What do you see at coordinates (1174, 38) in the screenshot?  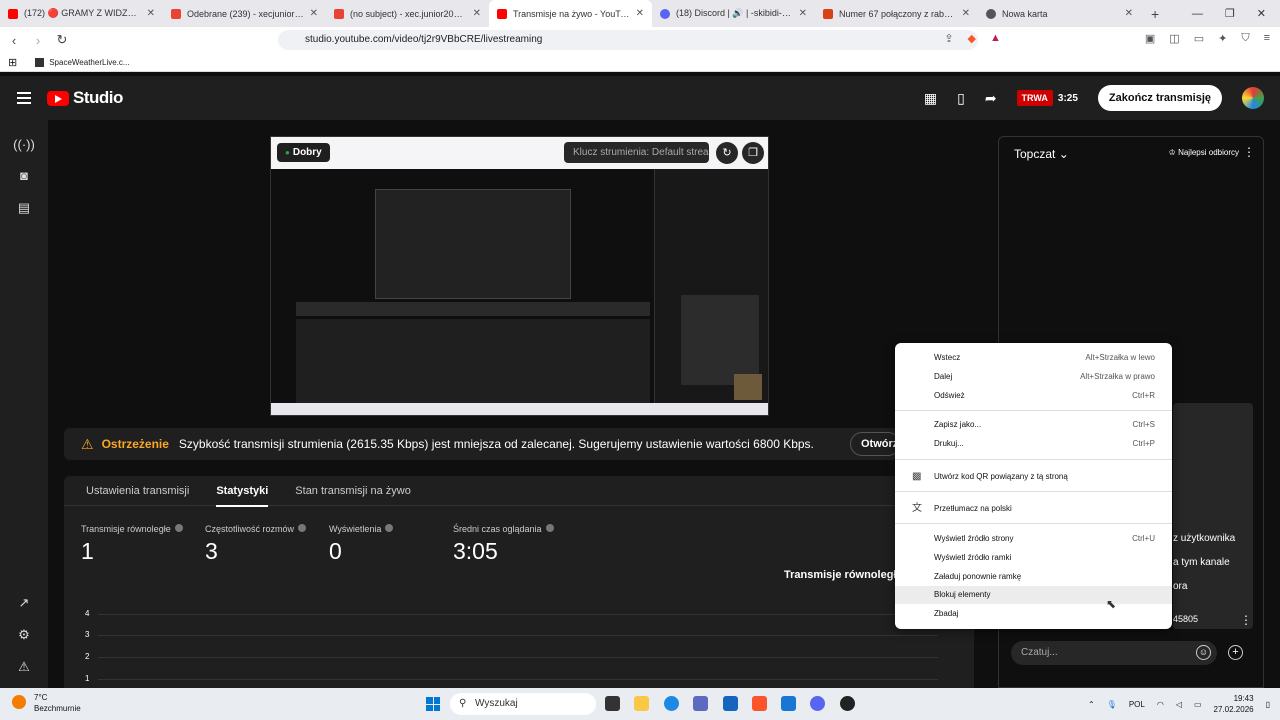 I see `split-view-icon: ◫` at bounding box center [1174, 38].